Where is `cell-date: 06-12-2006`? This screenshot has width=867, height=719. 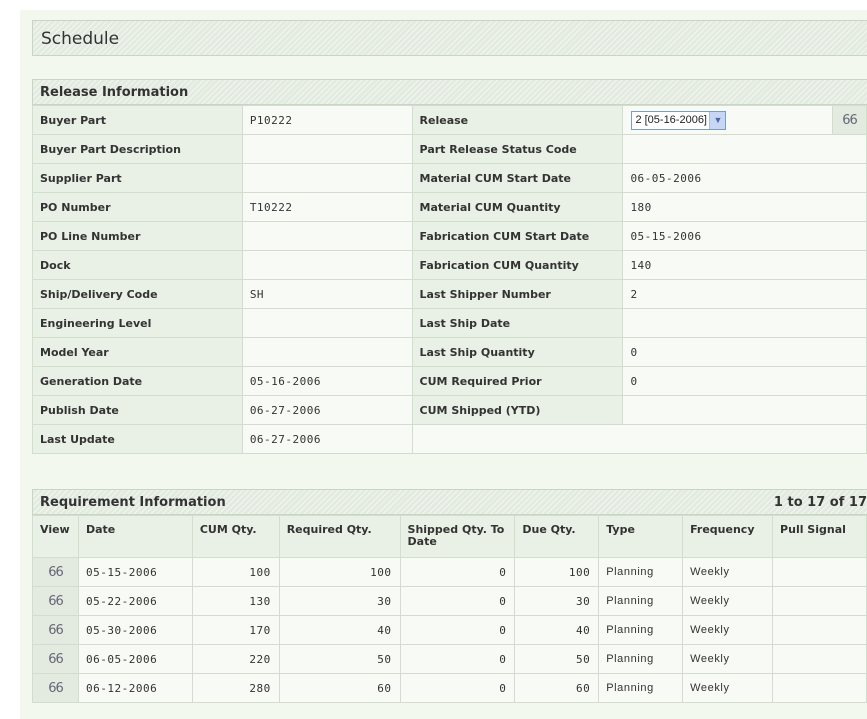 cell-date: 06-12-2006 is located at coordinates (135, 688).